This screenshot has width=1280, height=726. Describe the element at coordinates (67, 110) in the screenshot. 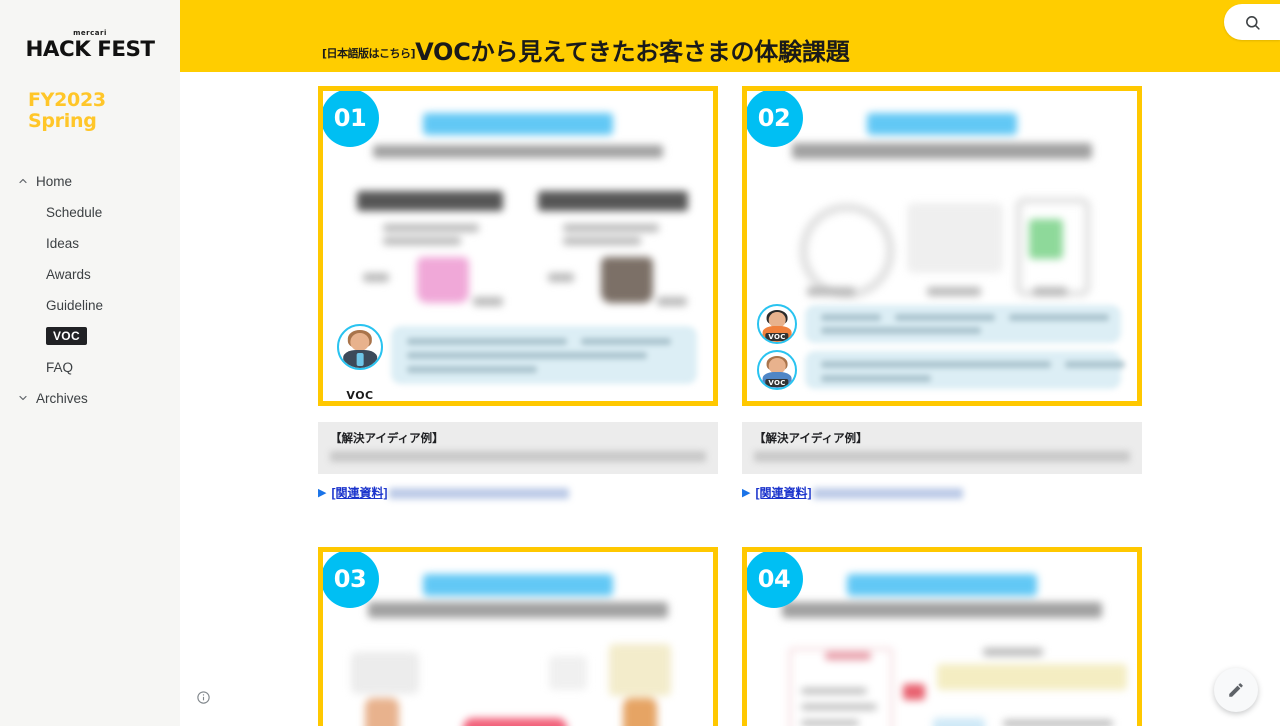

I see `site-title: FY2023 Spring` at that location.